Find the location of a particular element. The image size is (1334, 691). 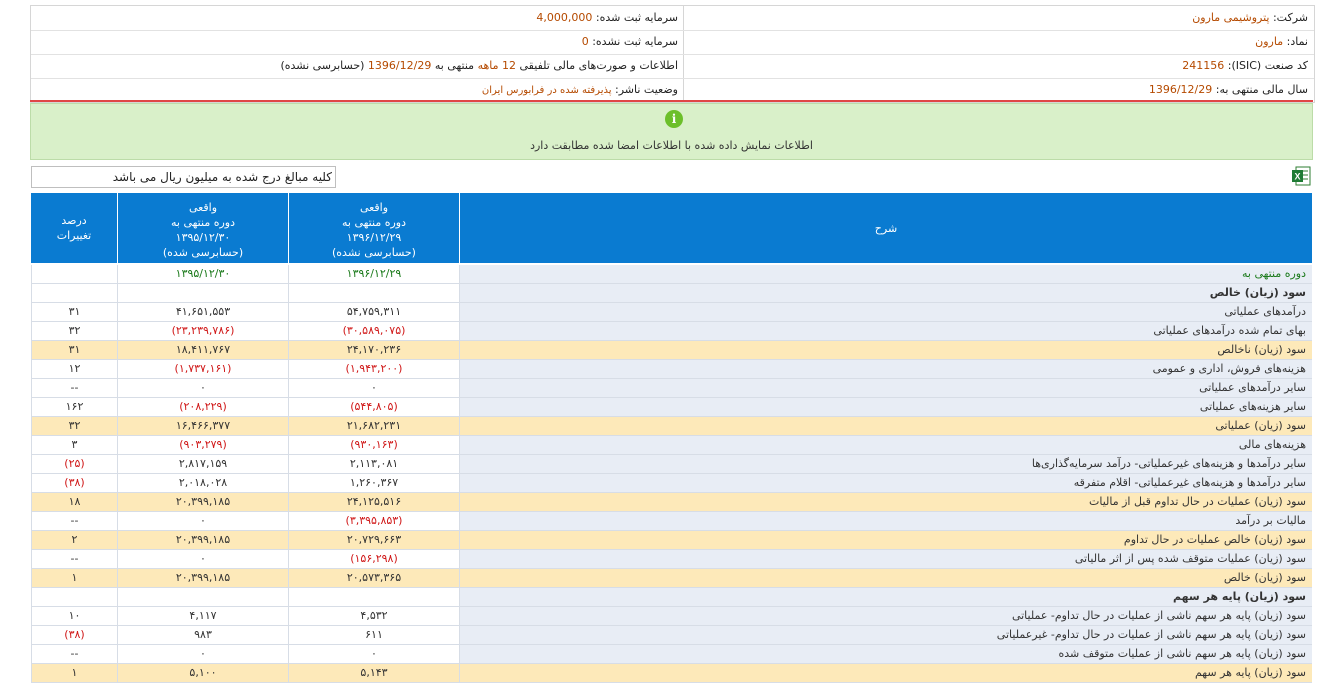

header-description-label: شرح is located at coordinates (886, 228).